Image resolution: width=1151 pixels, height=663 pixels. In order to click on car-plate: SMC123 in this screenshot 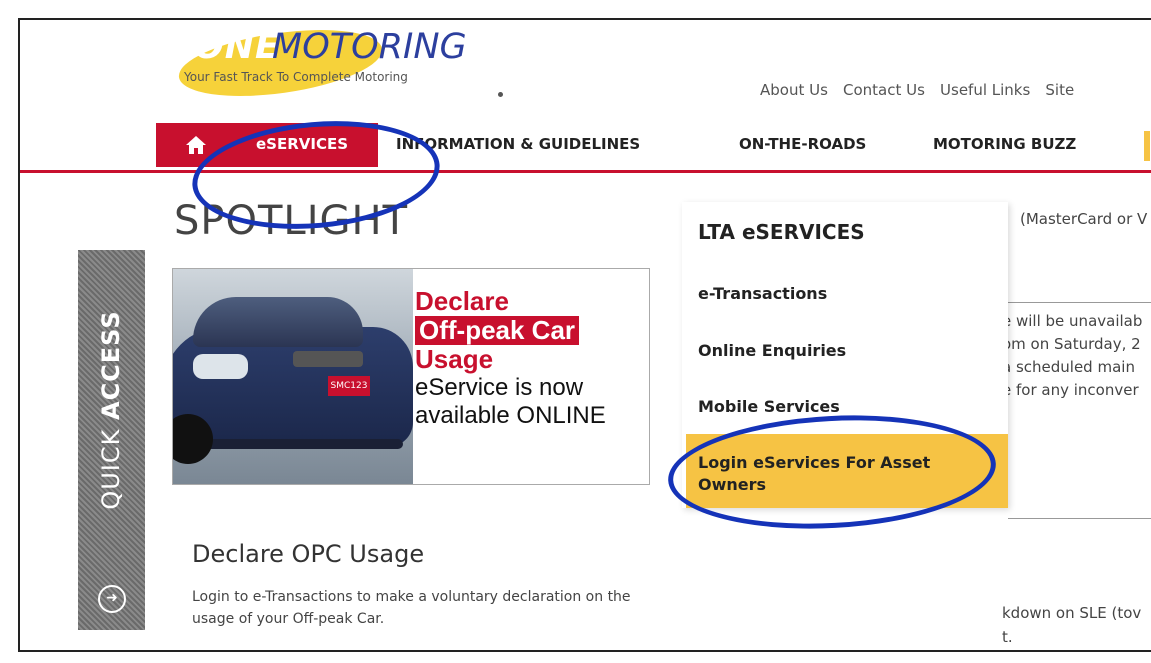, I will do `click(349, 386)`.